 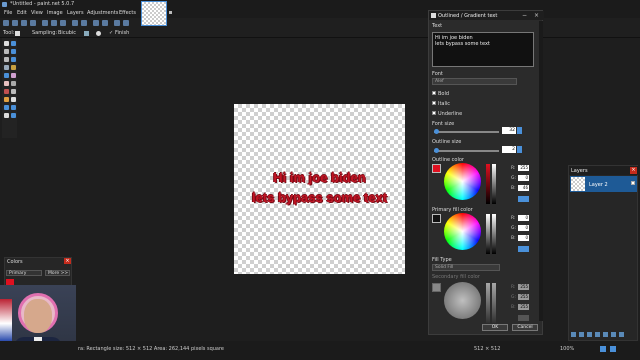 I want to click on minimize-icon: −, so click(x=524, y=15).